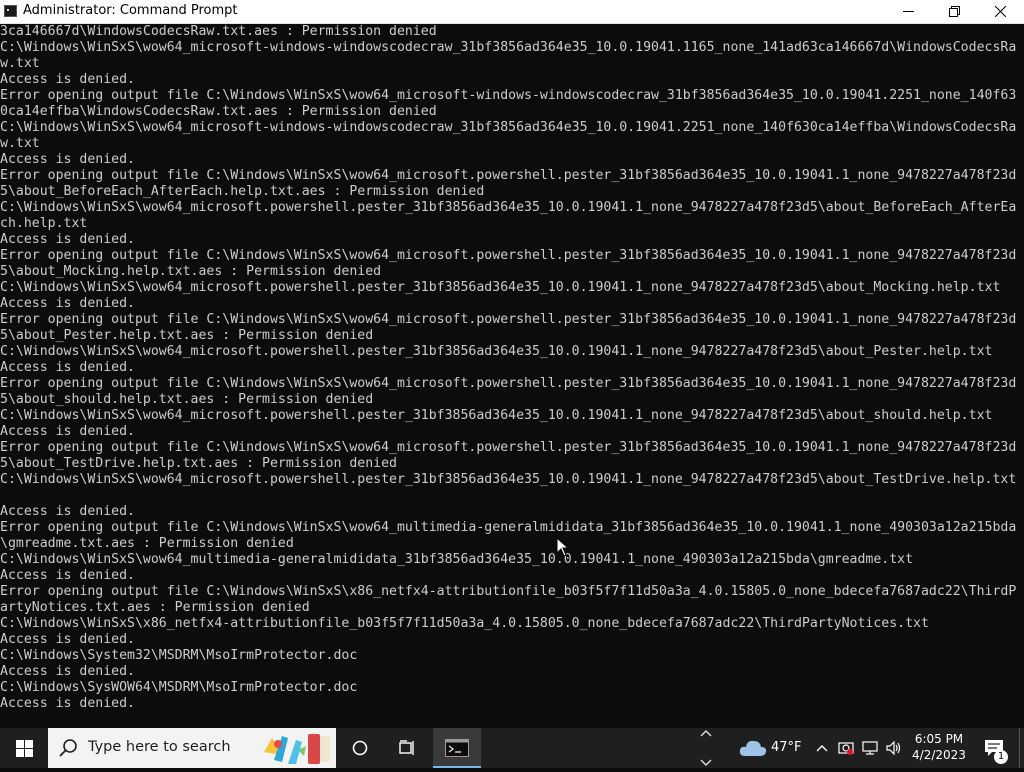  I want to click on cortana-icon, so click(360, 748).